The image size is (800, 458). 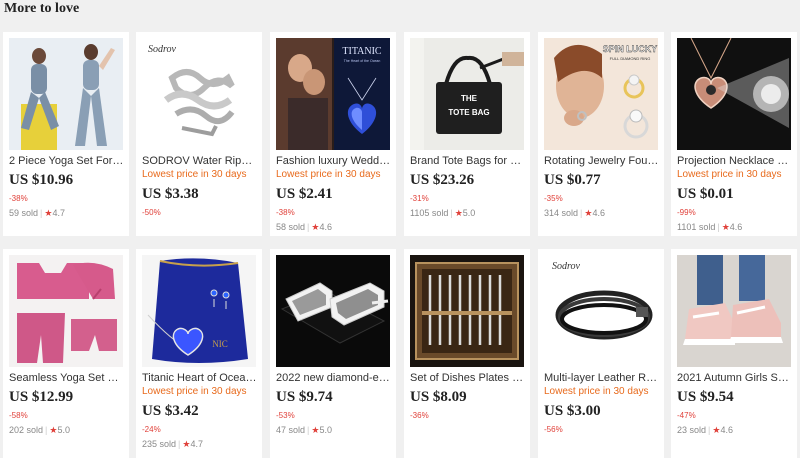 I want to click on discount-badge: -50%, so click(x=151, y=212).